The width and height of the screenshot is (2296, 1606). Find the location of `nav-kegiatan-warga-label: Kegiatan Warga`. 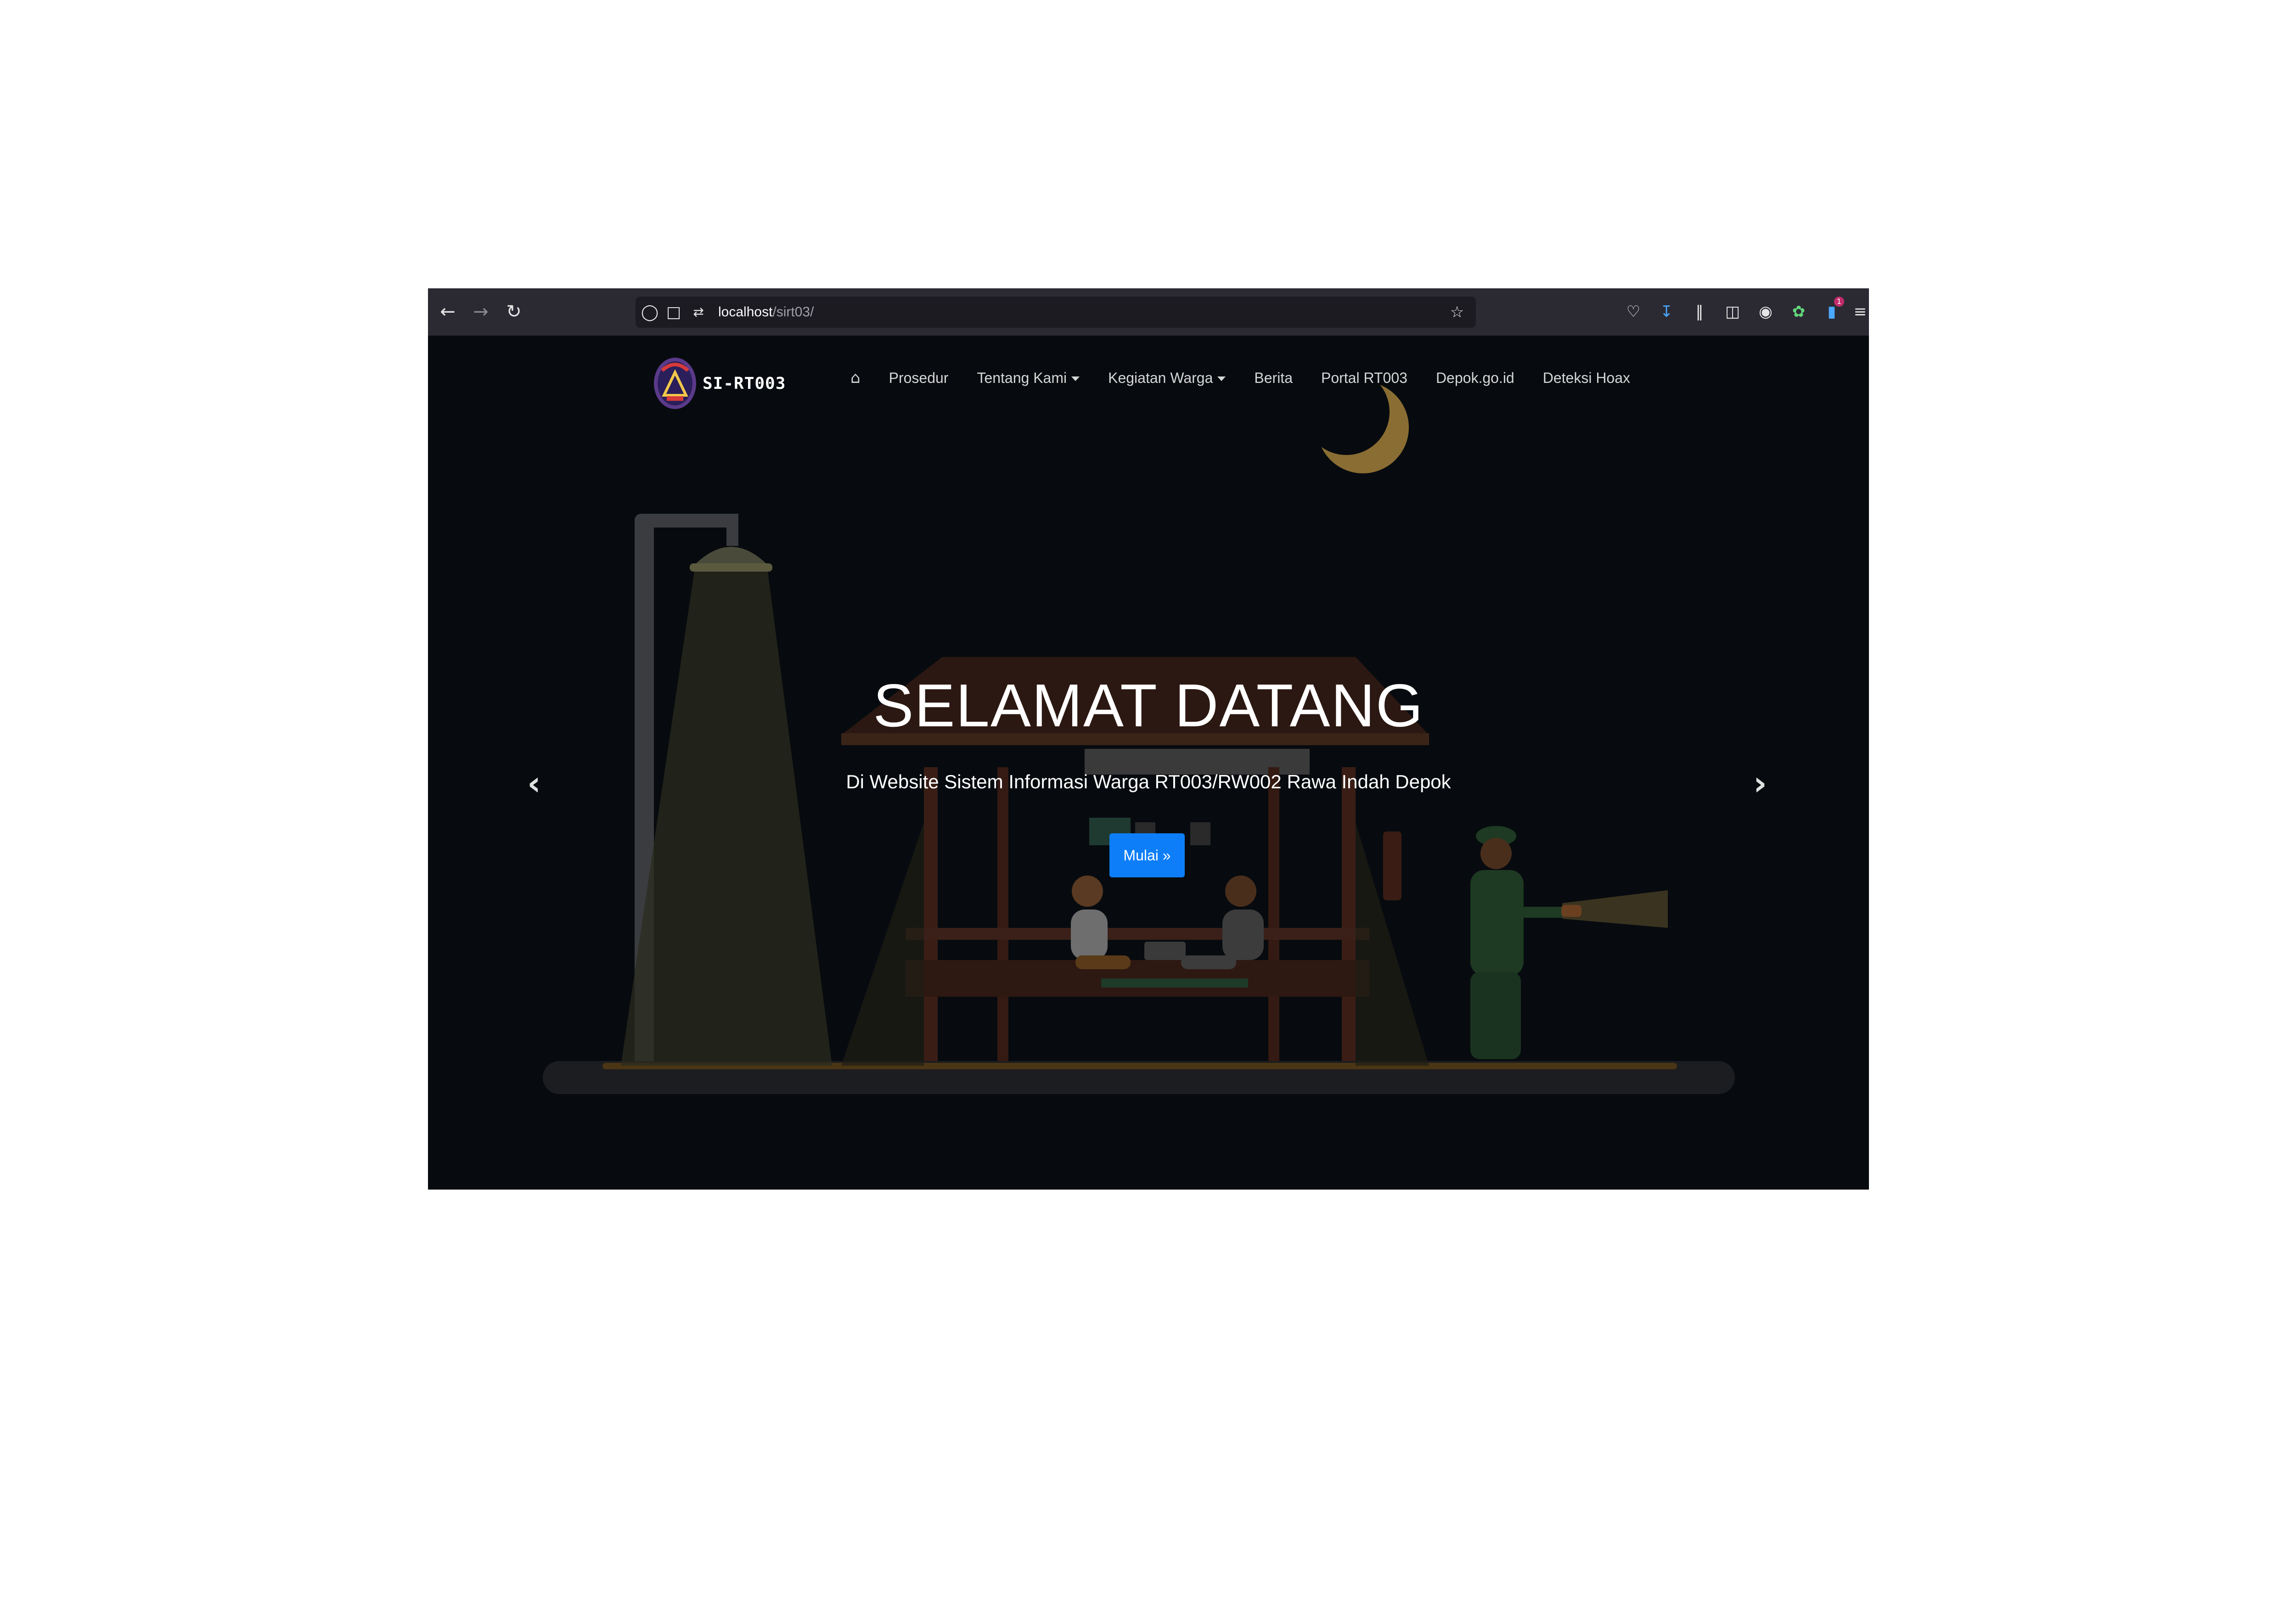

nav-kegiatan-warga-label: Kegiatan Warga is located at coordinates (1161, 377).